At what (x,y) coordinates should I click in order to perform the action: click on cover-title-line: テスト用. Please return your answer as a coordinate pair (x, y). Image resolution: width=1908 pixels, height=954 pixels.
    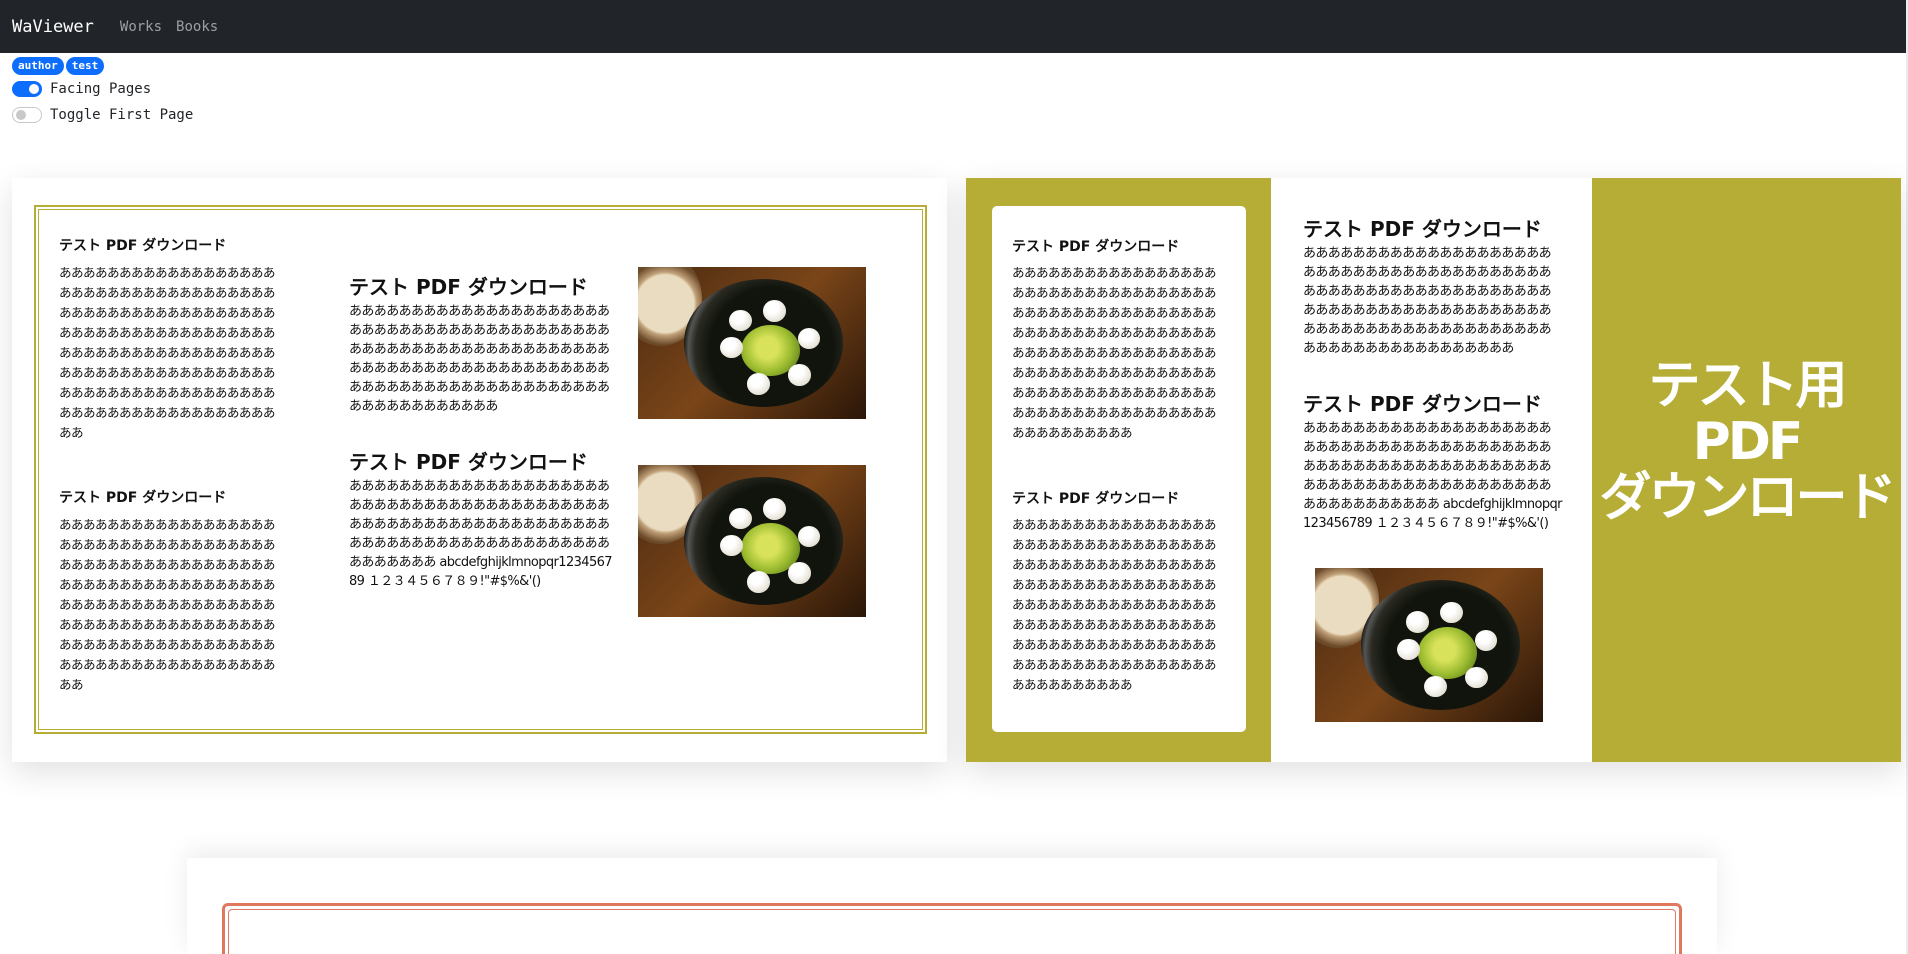
    Looking at the image, I should click on (1747, 386).